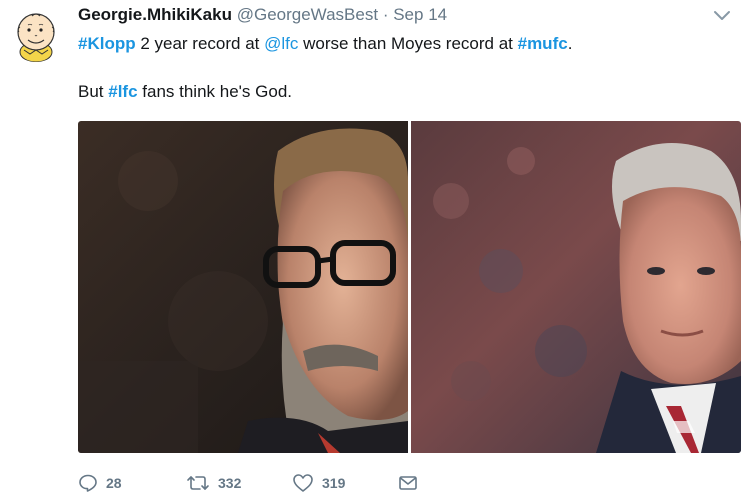  Describe the element at coordinates (93, 91) in the screenshot. I see `tweet-text-segment: But` at that location.